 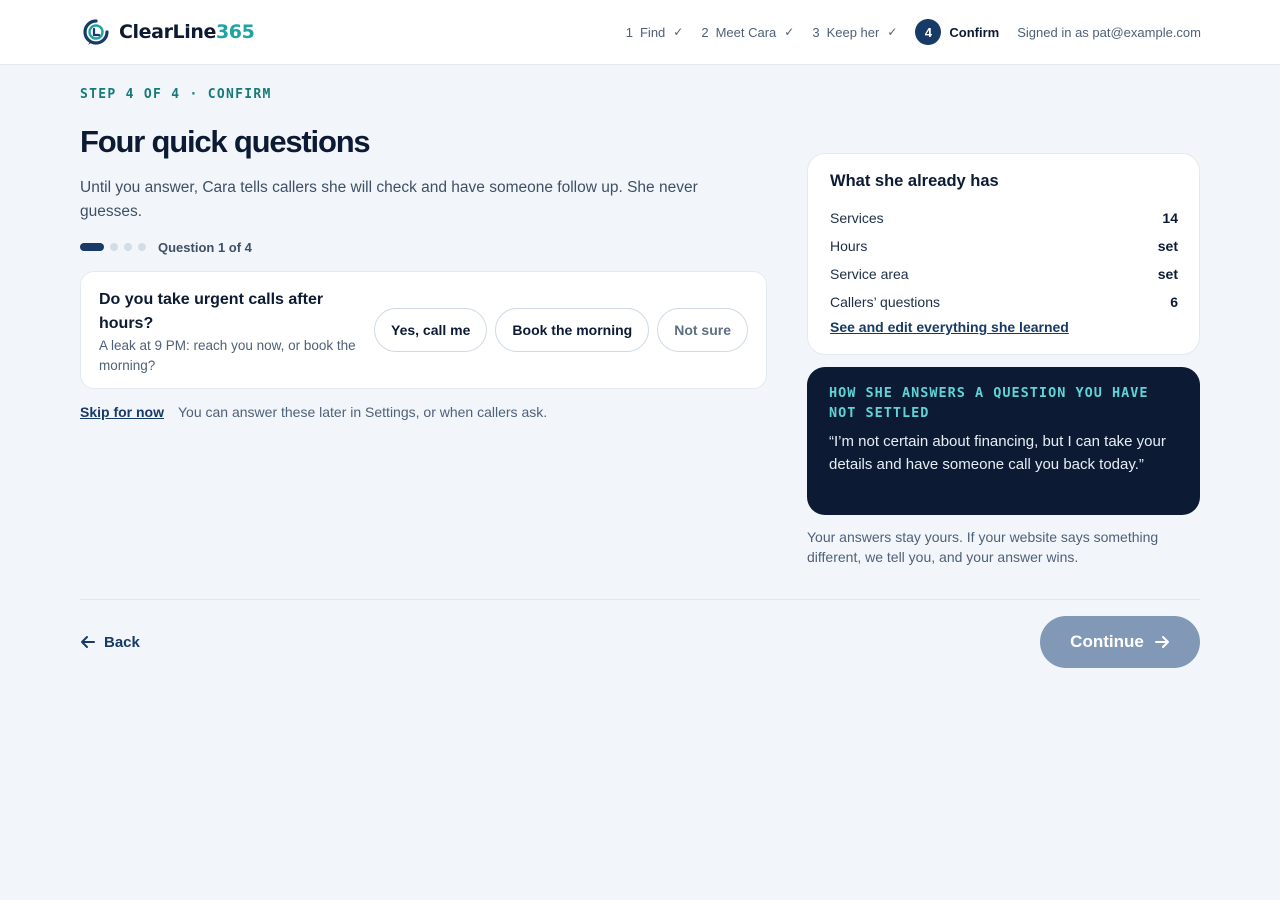 I want to click on step-meet-cara: 2 Meet Cara ✓, so click(x=747, y=32).